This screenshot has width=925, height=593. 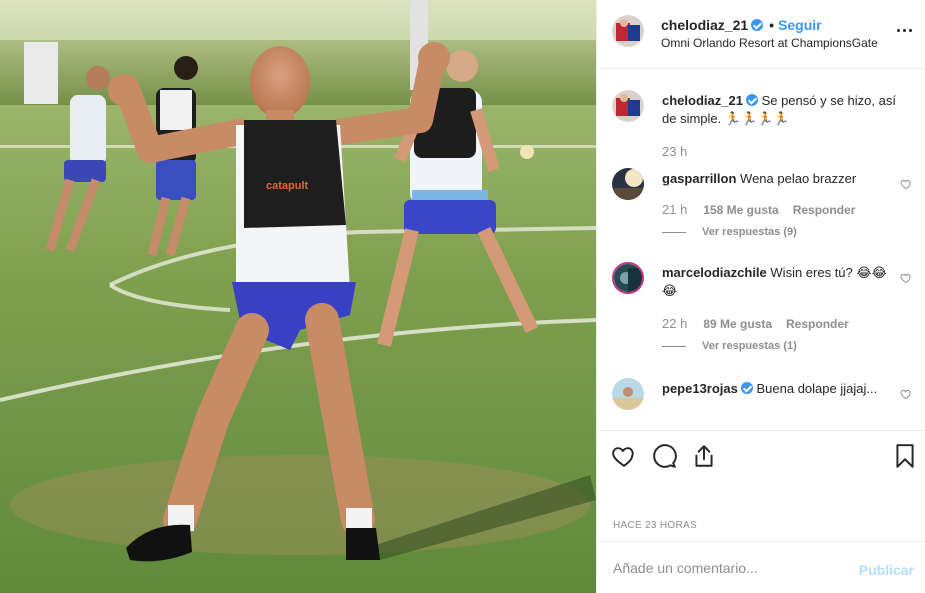 I want to click on caption-meta: 23 h, so click(x=682, y=151).